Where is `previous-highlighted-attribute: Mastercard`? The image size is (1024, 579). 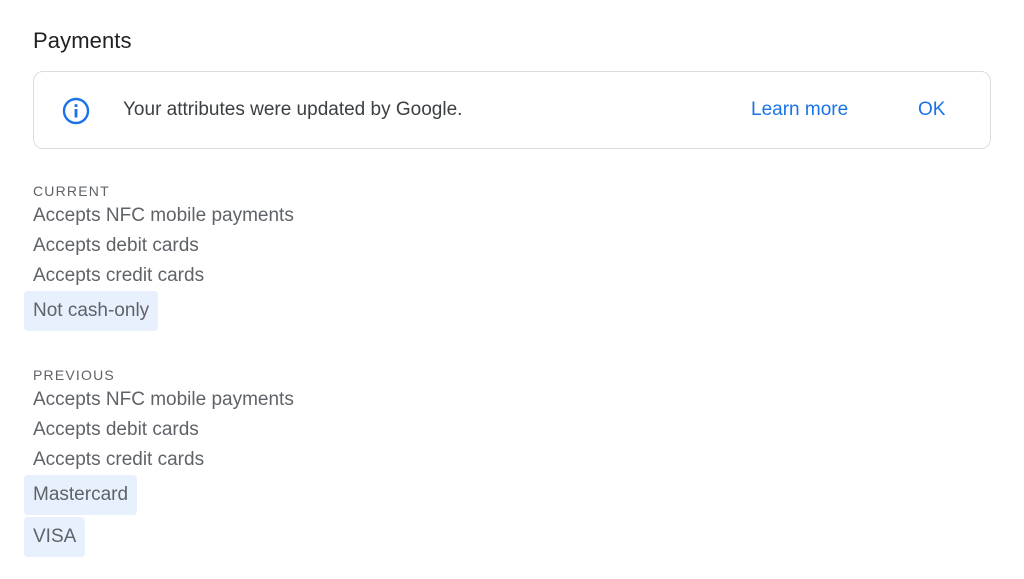
previous-highlighted-attribute: Mastercard is located at coordinates (81, 495).